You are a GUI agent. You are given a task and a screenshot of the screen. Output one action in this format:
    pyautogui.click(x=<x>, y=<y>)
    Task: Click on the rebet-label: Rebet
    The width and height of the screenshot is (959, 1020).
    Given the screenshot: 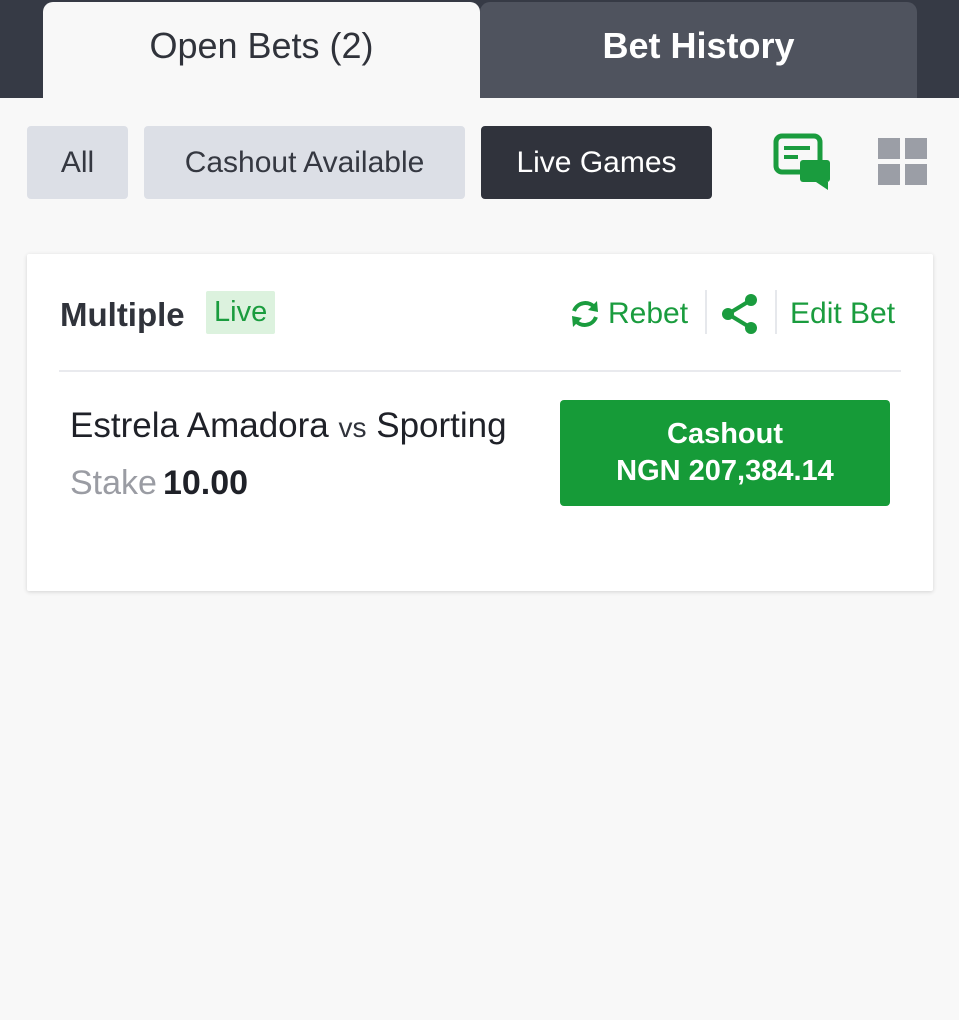 What is the action you would take?
    pyautogui.click(x=648, y=313)
    